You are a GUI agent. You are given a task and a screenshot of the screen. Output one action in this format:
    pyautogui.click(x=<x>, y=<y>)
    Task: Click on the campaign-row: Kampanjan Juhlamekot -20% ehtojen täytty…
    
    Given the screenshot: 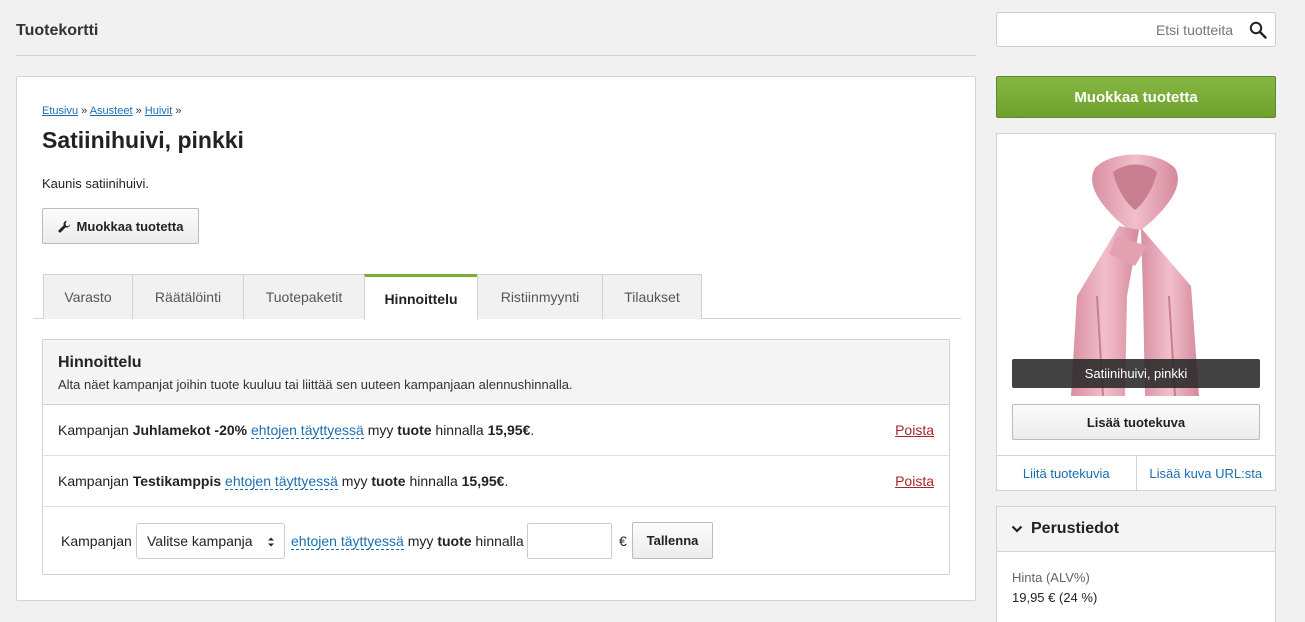 What is the action you would take?
    pyautogui.click(x=496, y=430)
    